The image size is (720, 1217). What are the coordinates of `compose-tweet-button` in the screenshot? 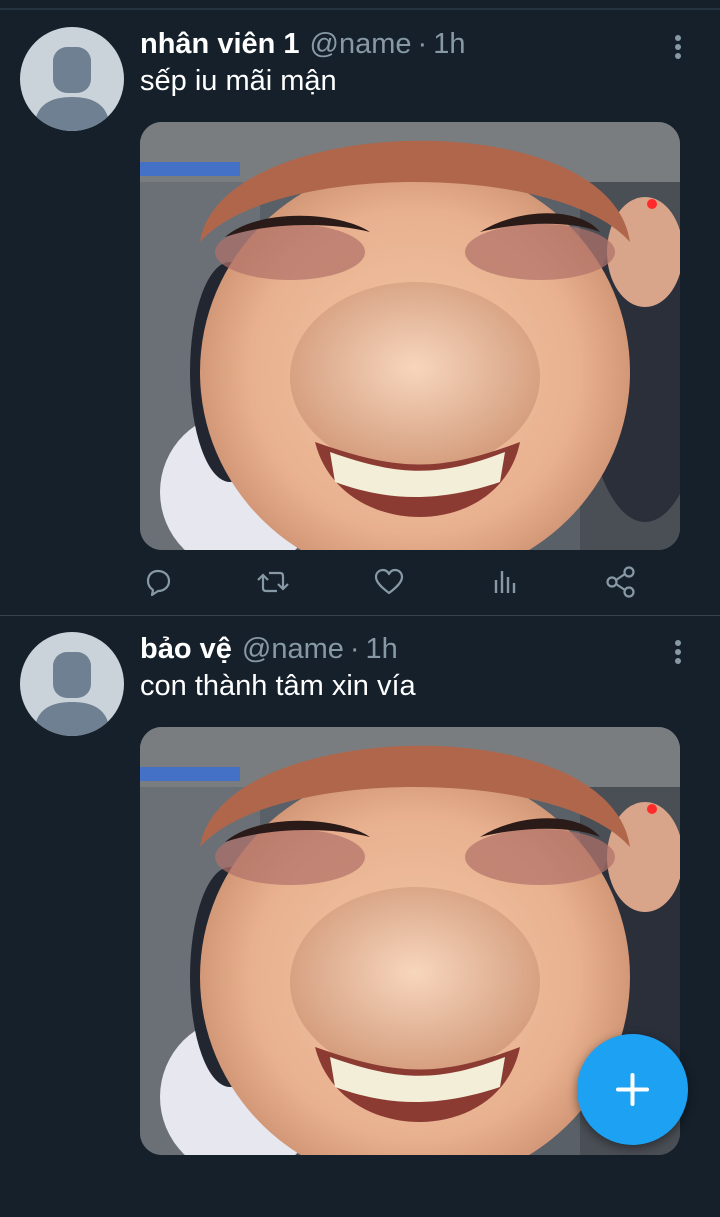 It's located at (632, 1089).